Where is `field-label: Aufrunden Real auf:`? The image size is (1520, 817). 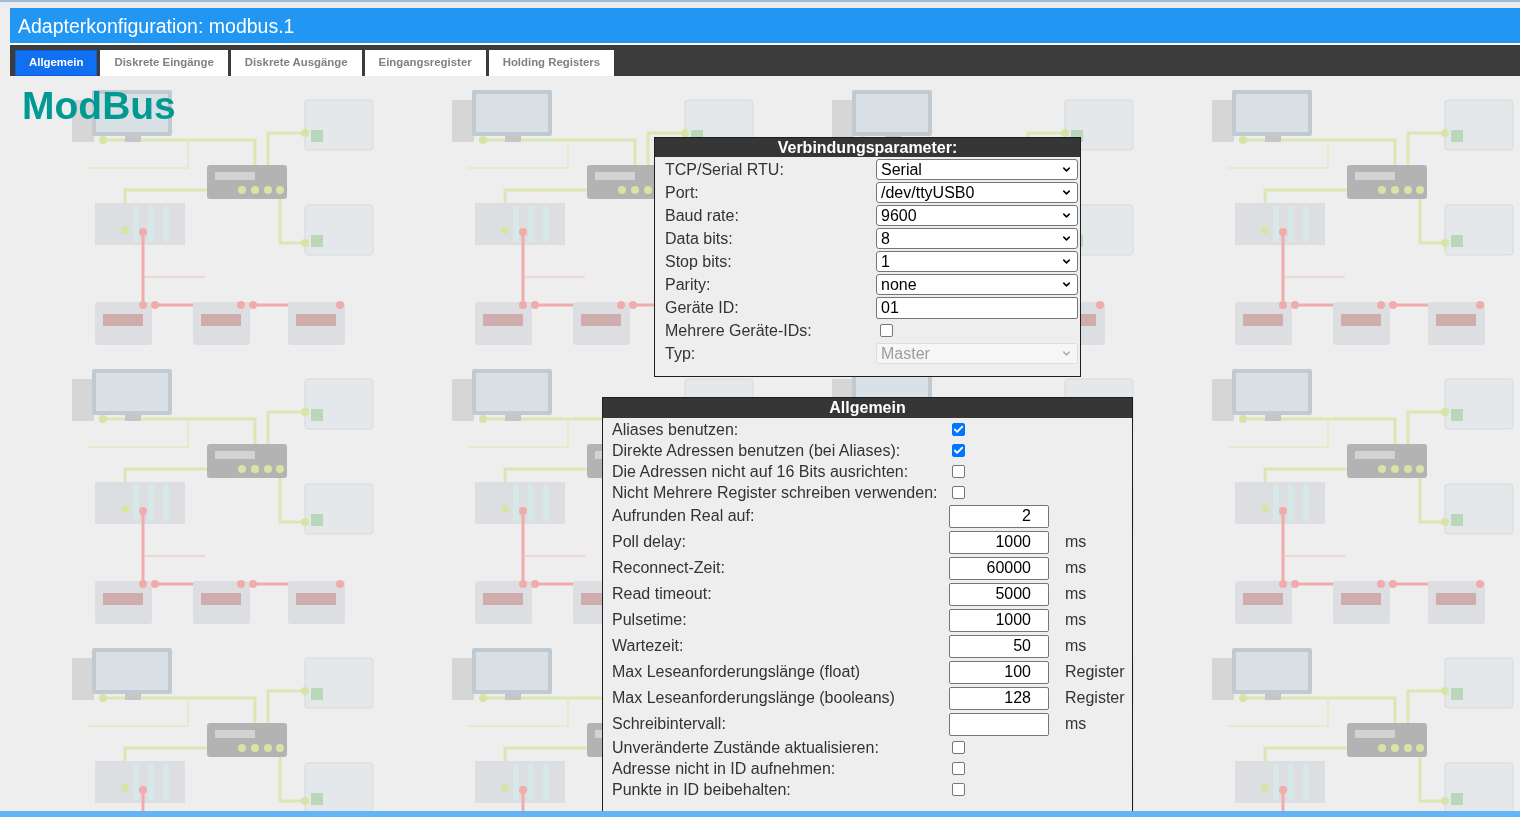
field-label: Aufrunden Real auf: is located at coordinates (683, 516).